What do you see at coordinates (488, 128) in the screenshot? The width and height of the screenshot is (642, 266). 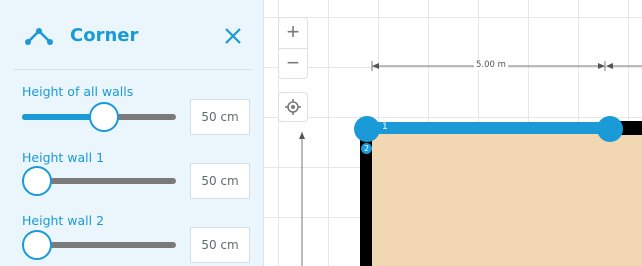 I see `wall-1-selected: 1` at bounding box center [488, 128].